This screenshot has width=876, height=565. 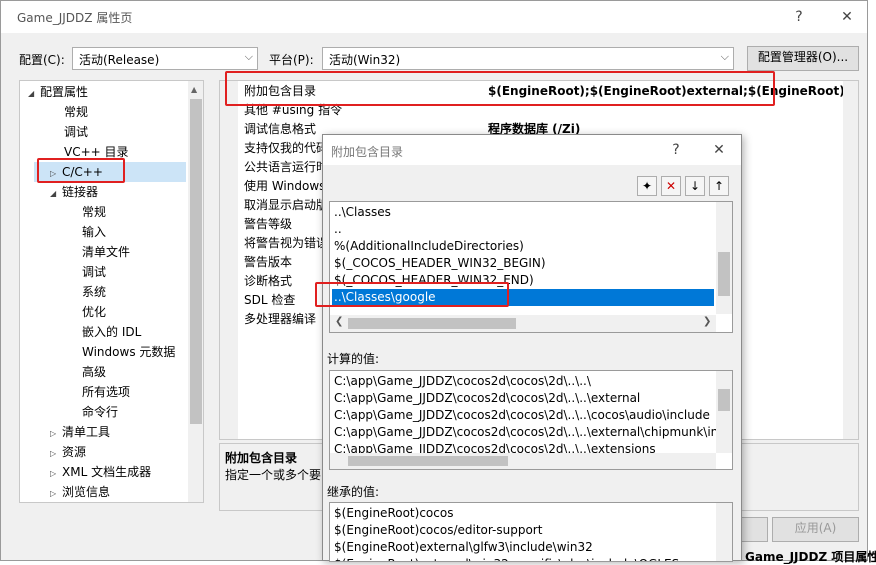 I want to click on tree-item-label: 高级, so click(x=94, y=372).